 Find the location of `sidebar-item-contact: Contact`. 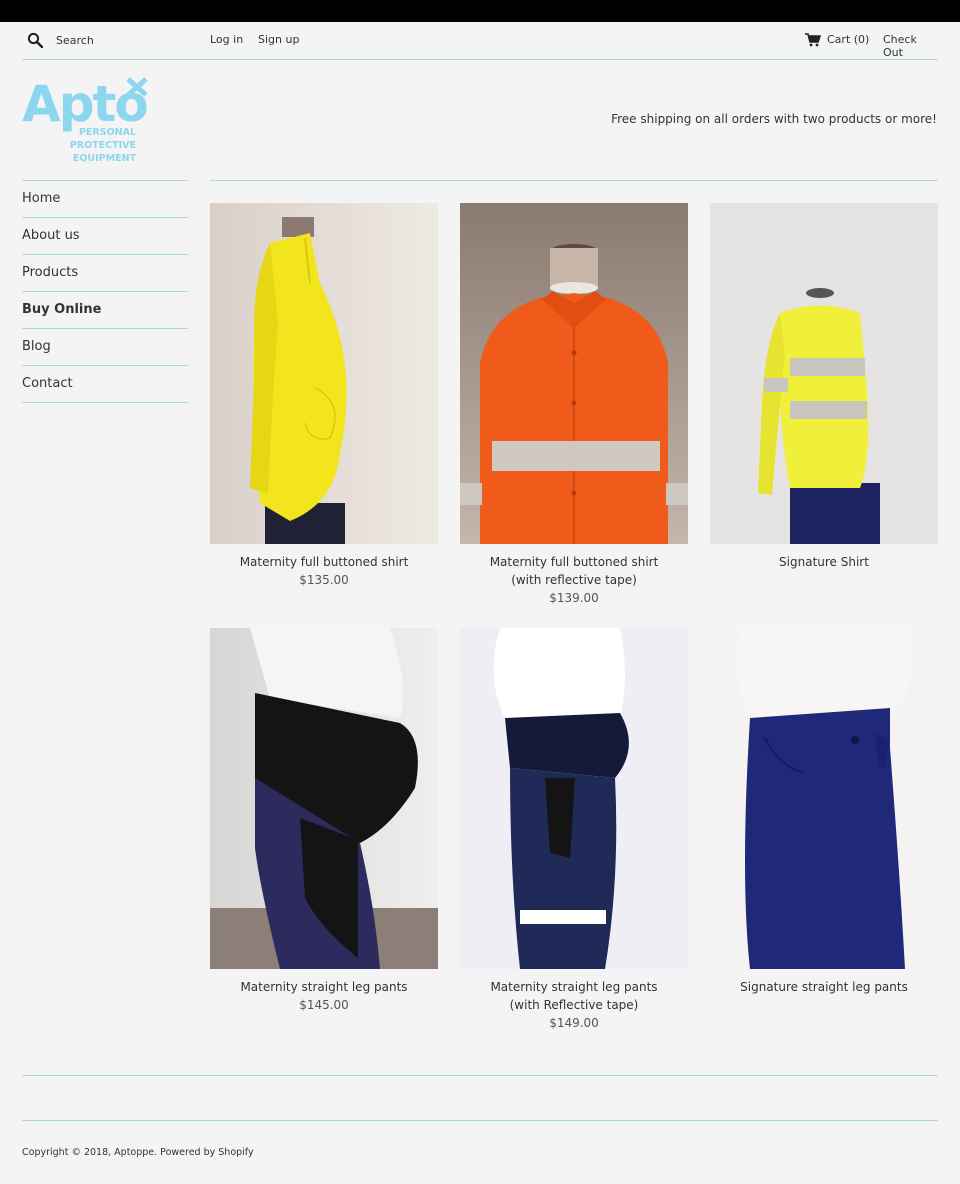

sidebar-item-contact: Contact is located at coordinates (105, 384).